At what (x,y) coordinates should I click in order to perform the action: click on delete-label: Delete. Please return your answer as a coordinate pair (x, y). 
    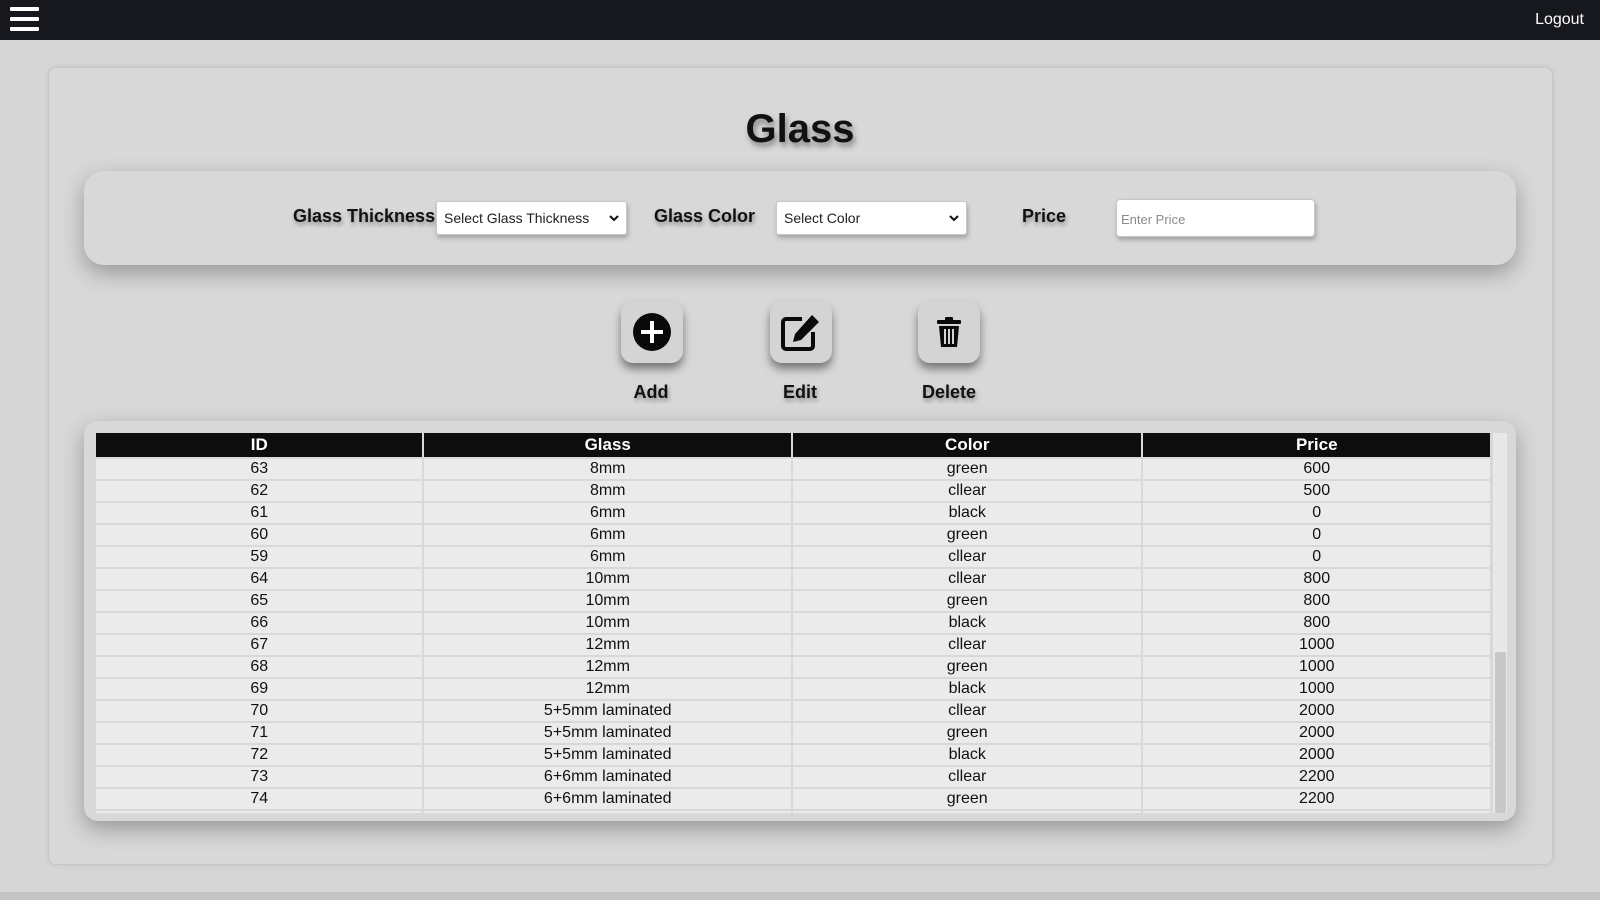
    Looking at the image, I should click on (949, 392).